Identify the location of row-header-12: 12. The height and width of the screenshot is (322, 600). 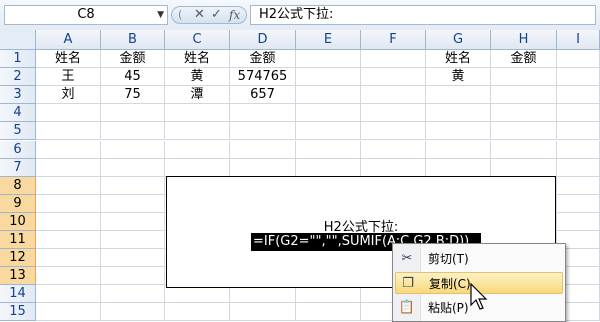
(18, 258).